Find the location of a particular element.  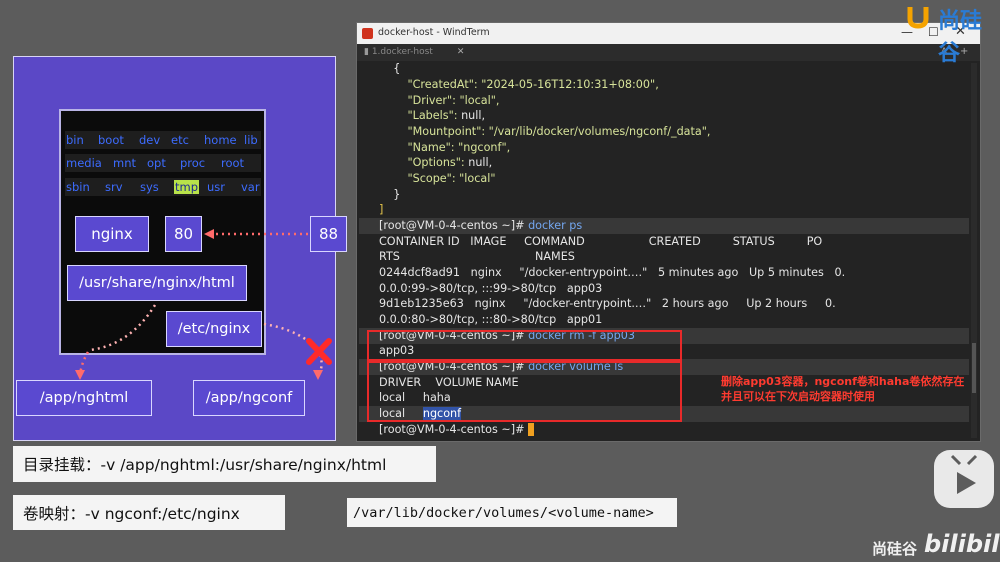

tab-1: ▮ 1.docker-host ✕ is located at coordinates (414, 52).